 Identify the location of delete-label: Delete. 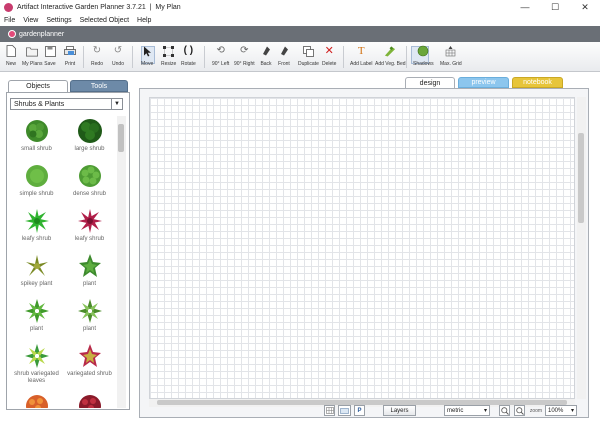
(329, 64).